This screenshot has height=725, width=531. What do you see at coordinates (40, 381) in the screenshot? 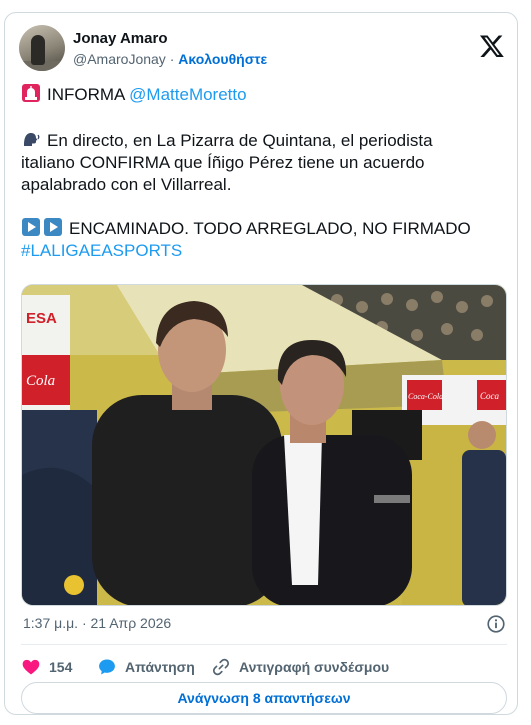
I see `photo-sign-left-2: Cola` at bounding box center [40, 381].